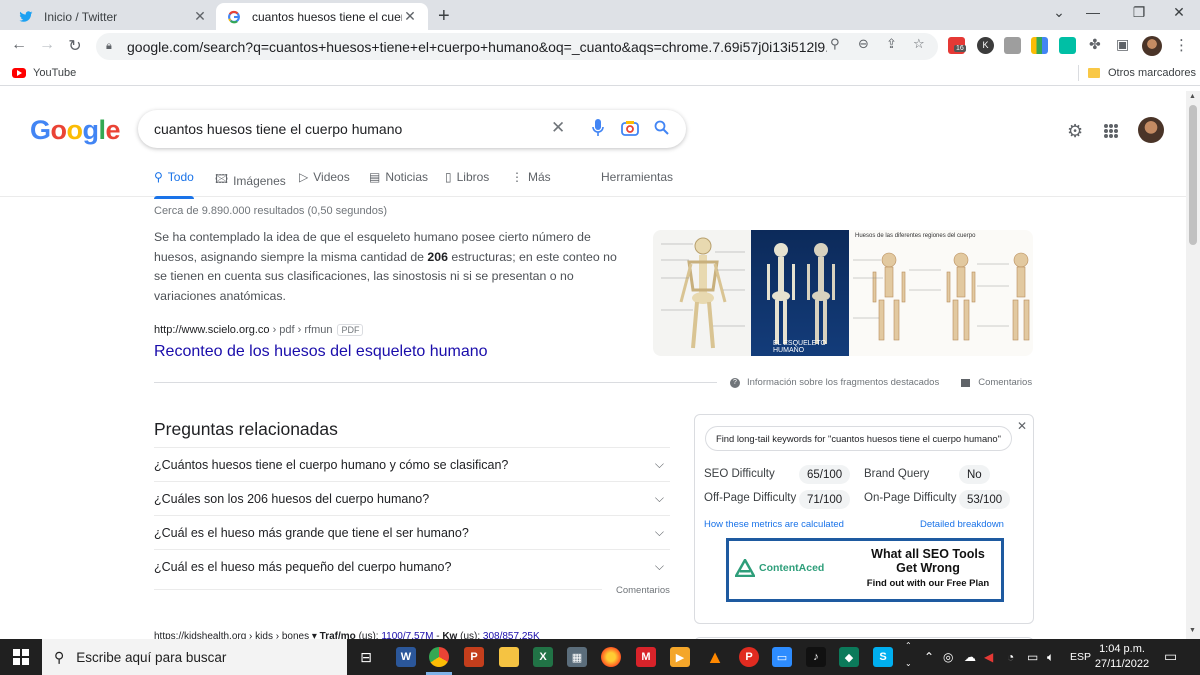 This screenshot has height=675, width=1200. I want to click on image-extension-icon, so click(1012, 45).